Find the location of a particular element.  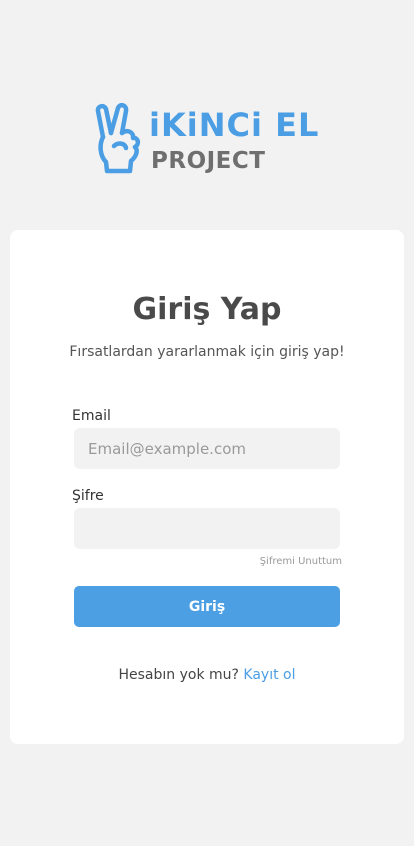

login-button: Giriş is located at coordinates (207, 606).